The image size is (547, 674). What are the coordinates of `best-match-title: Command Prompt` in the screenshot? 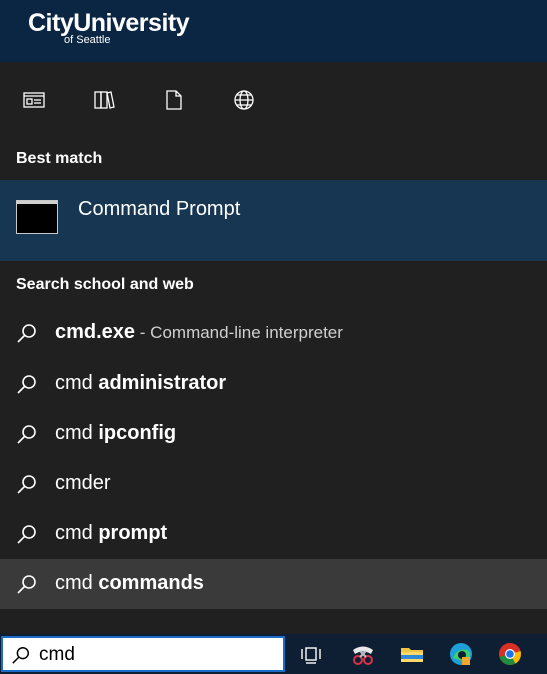 It's located at (159, 209).